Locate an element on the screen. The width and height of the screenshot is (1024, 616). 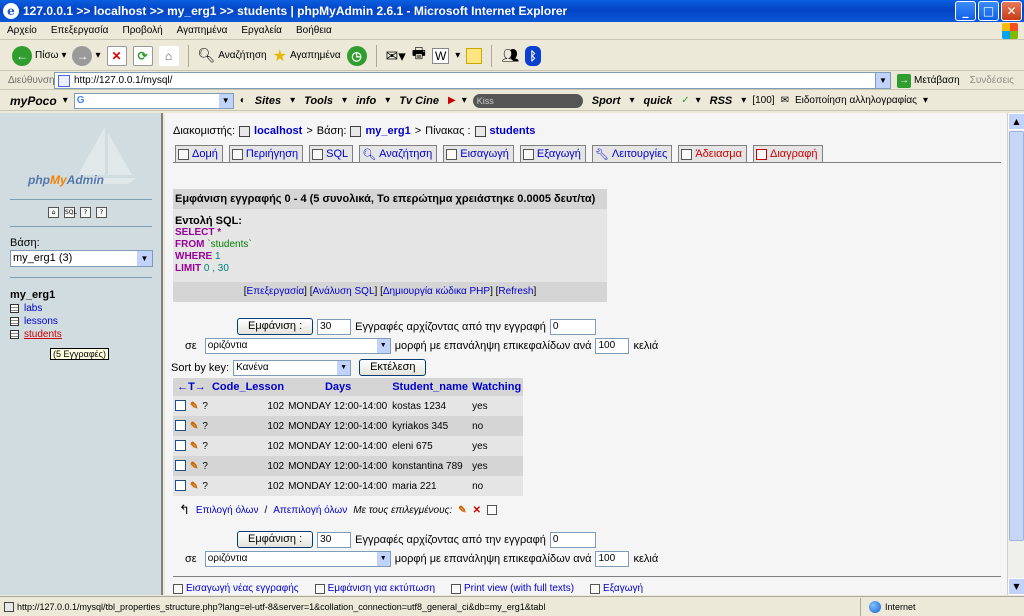
column-header-code-lesson: Code_Lesson is located at coordinates (248, 387).